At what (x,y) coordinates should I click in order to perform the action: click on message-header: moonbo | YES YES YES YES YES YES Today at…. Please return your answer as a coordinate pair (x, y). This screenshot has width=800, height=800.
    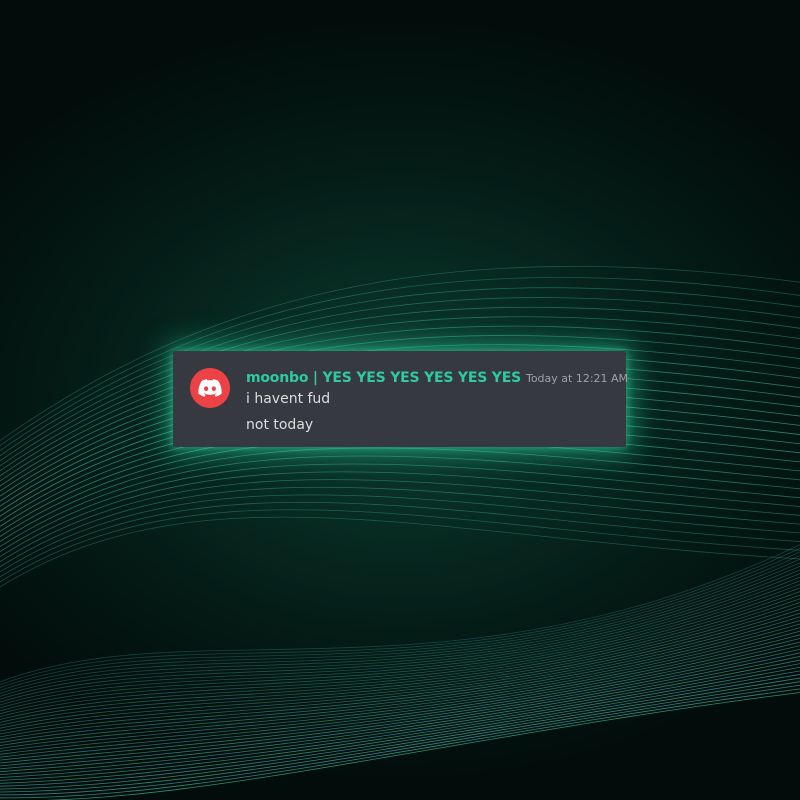
    Looking at the image, I should click on (437, 376).